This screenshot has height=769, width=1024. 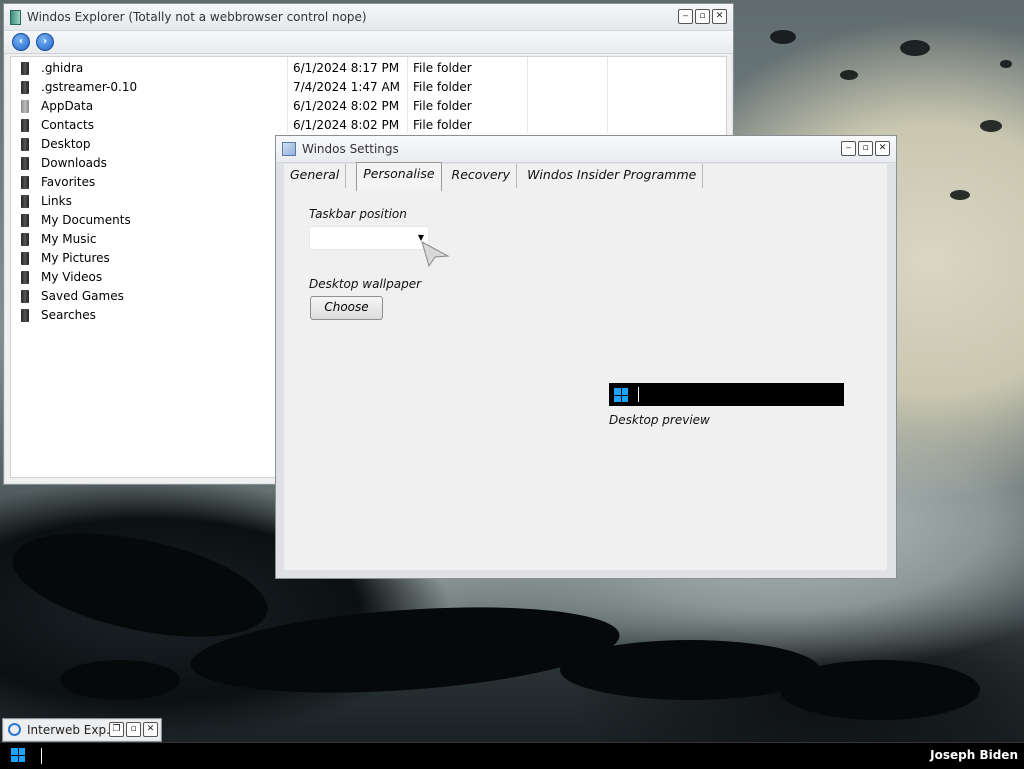 I want to click on tab-windos-insider-programme: Windos Insider Programme, so click(x=610, y=176).